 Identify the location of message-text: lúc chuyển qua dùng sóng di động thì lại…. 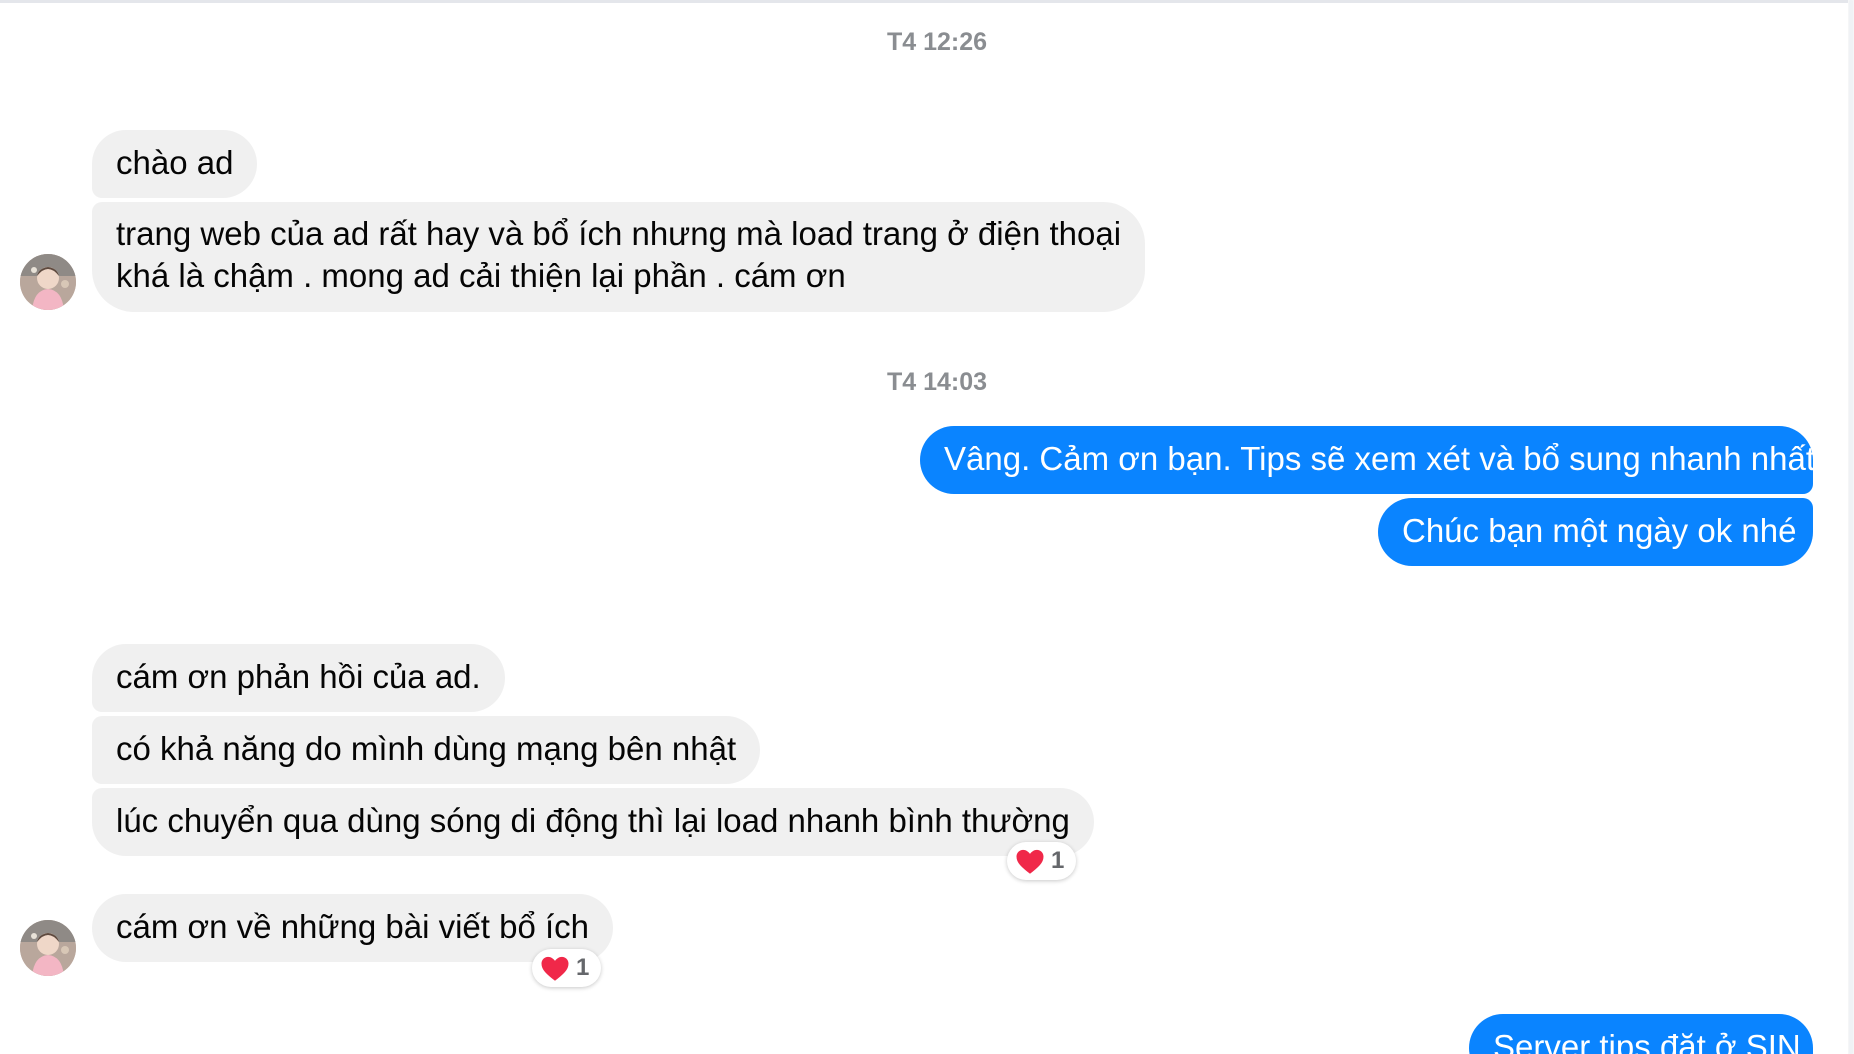
(593, 820).